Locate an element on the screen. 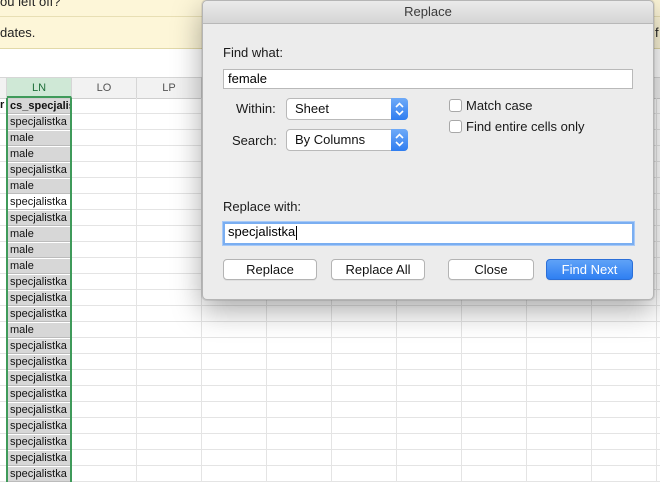 This screenshot has height=482, width=660. find-what-value: female is located at coordinates (248, 78).